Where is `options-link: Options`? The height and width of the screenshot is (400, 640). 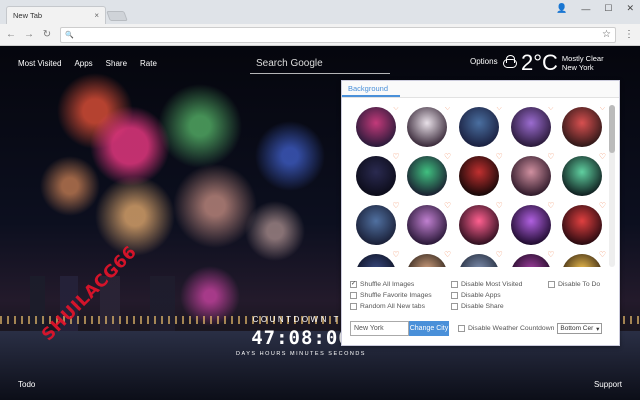 options-link: Options is located at coordinates (484, 61).